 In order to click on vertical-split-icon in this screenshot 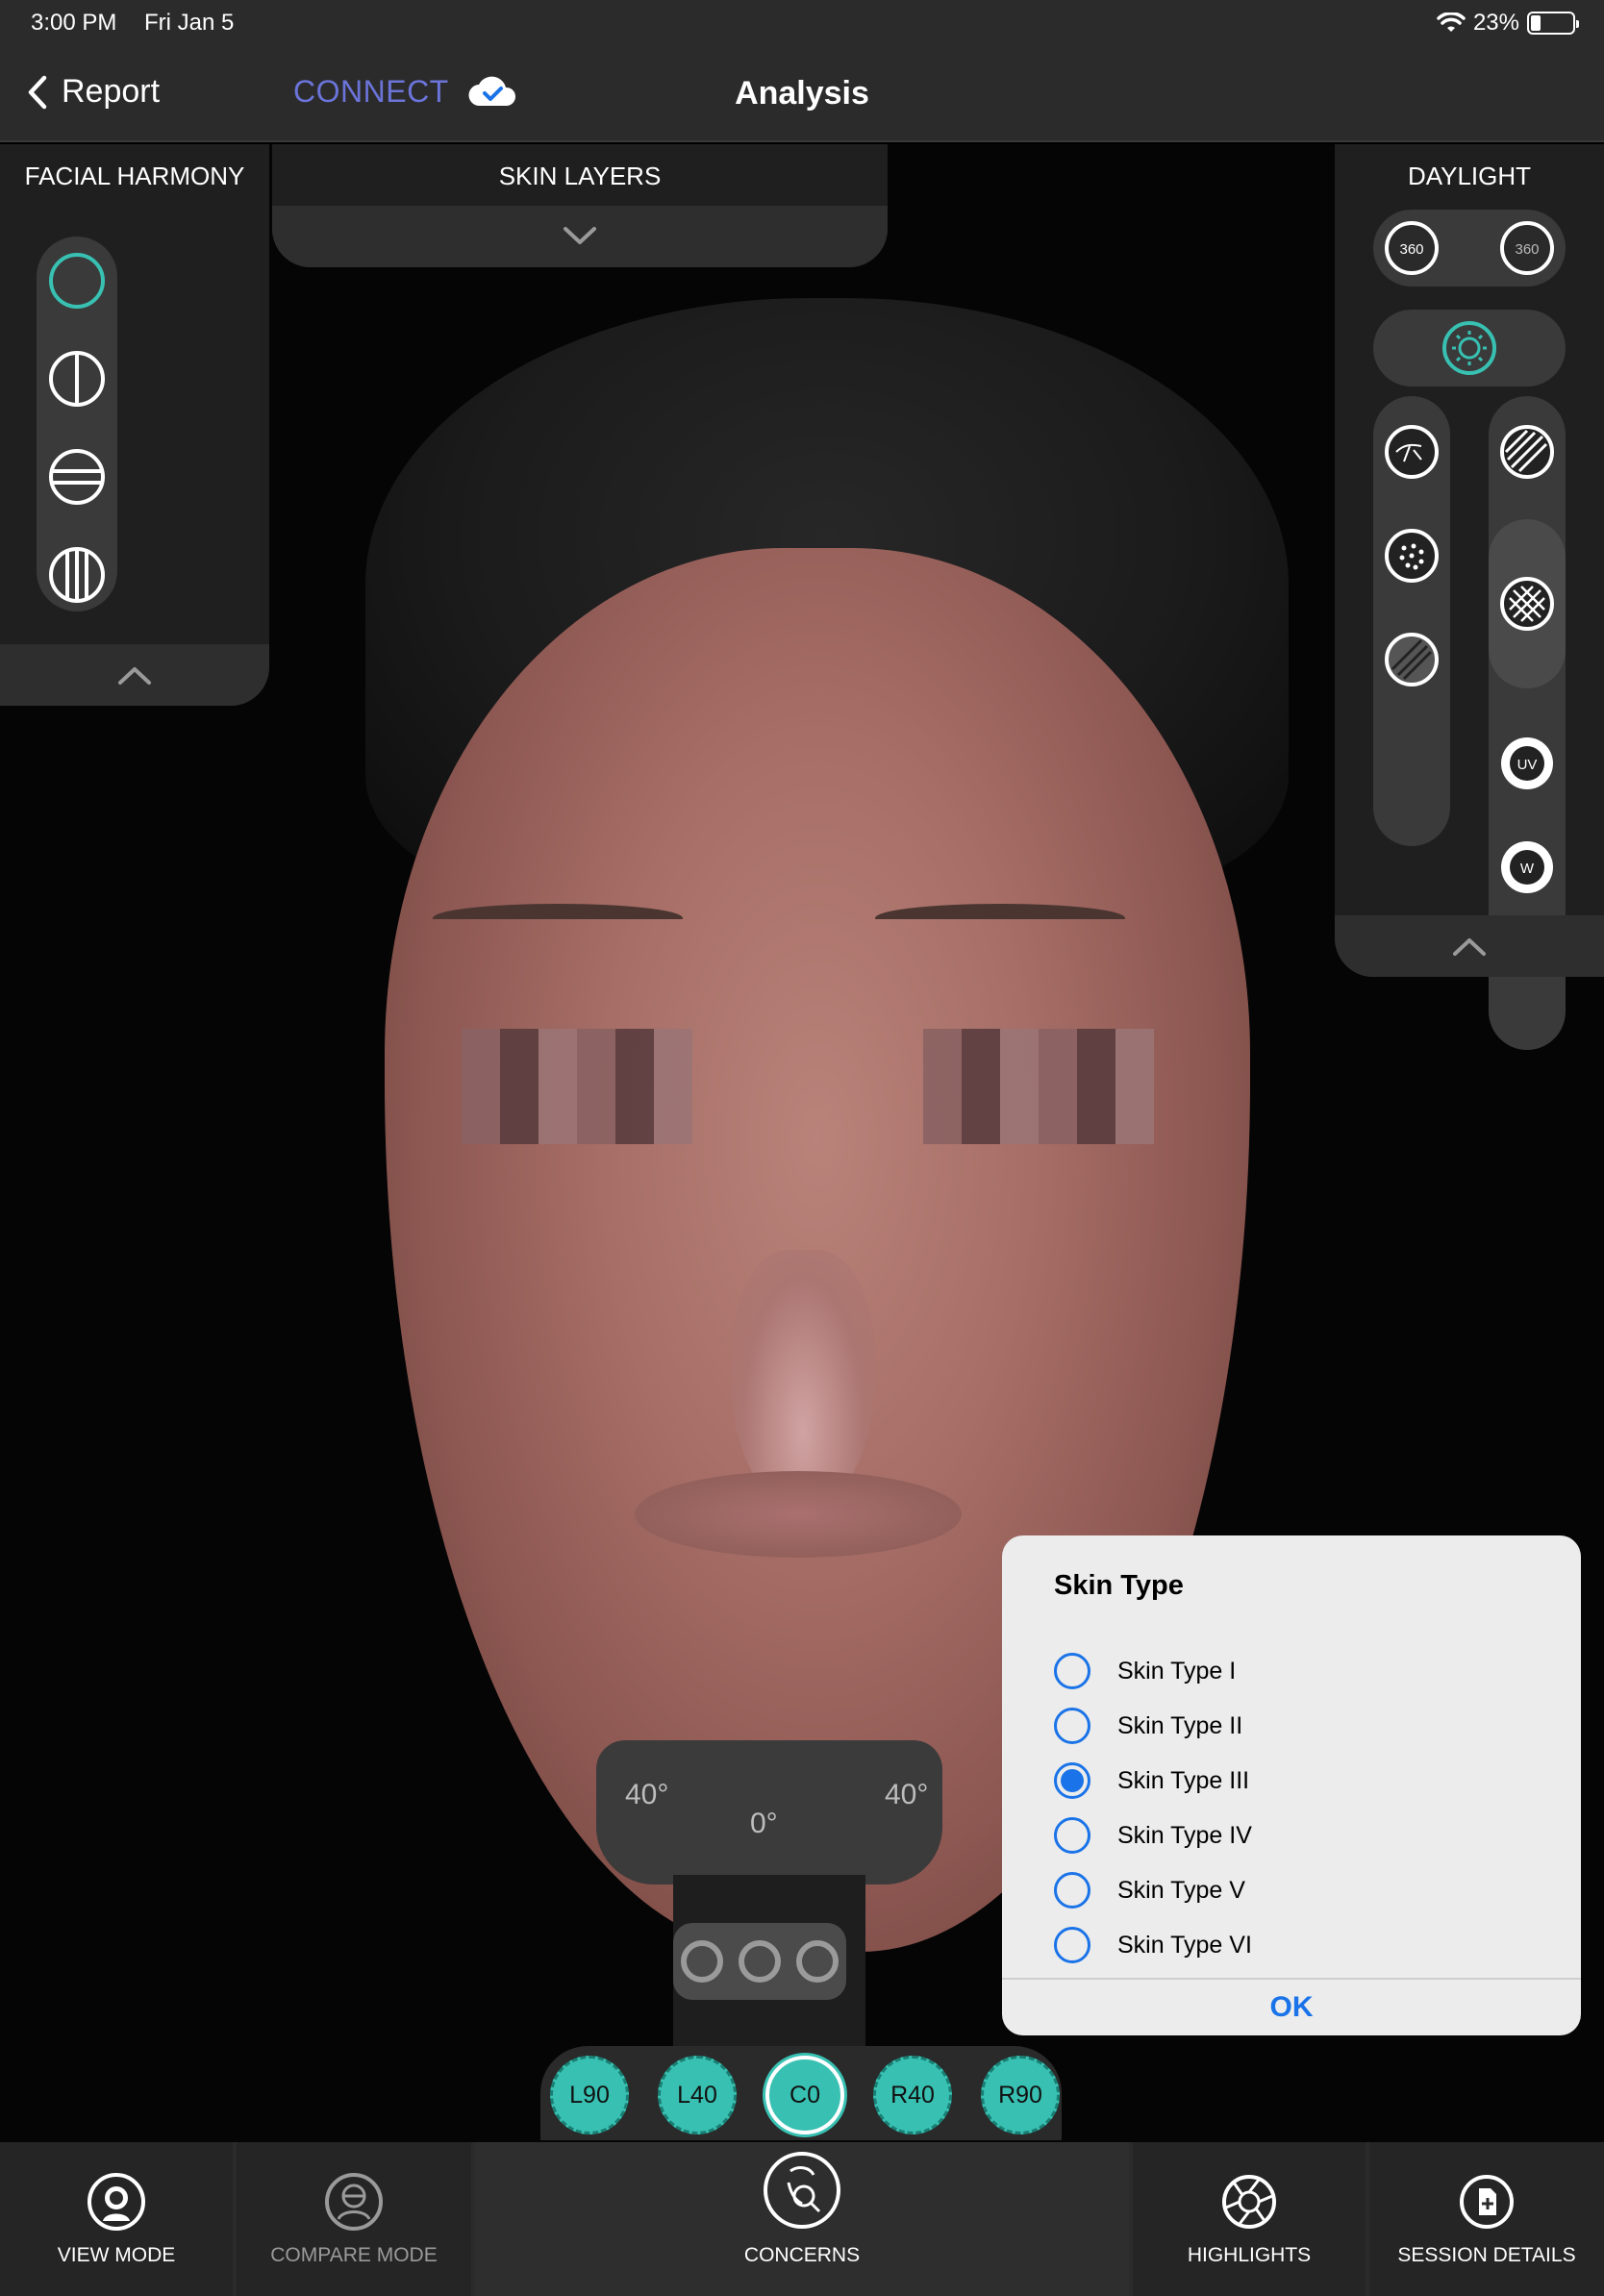, I will do `click(77, 379)`.